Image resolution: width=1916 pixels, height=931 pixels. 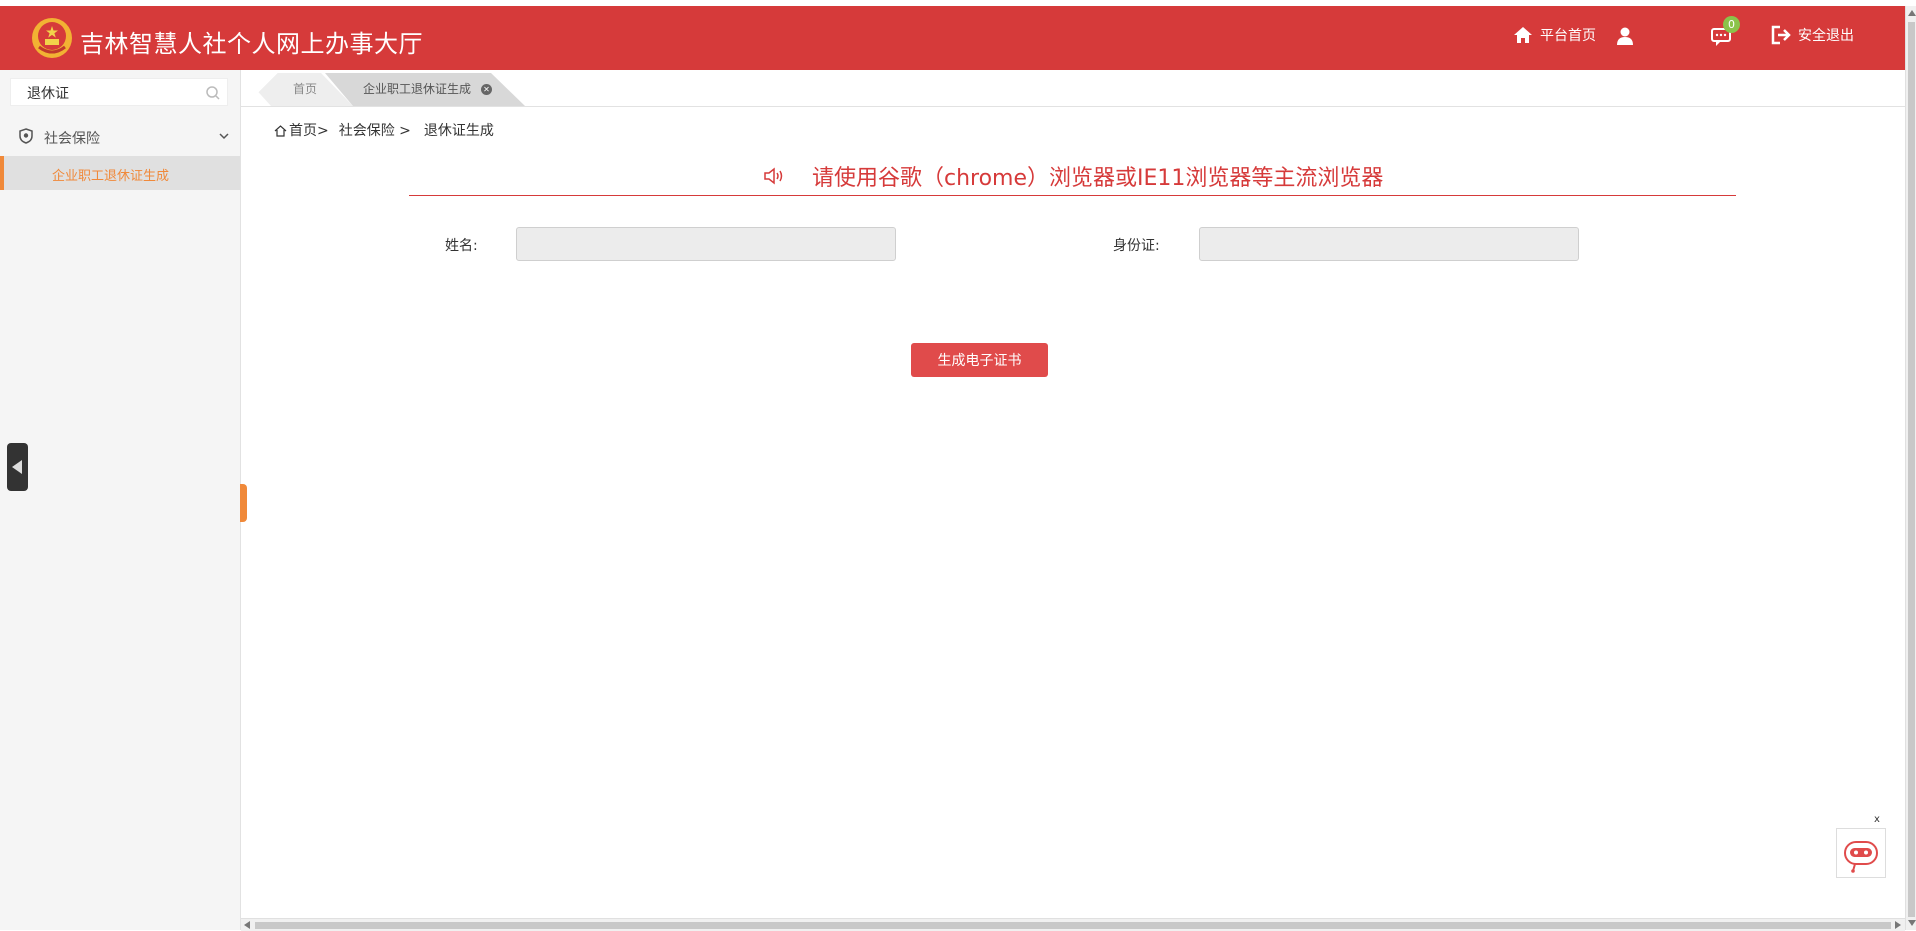 What do you see at coordinates (1568, 36) in the screenshot?
I see `platform-home-label: 平台首页` at bounding box center [1568, 36].